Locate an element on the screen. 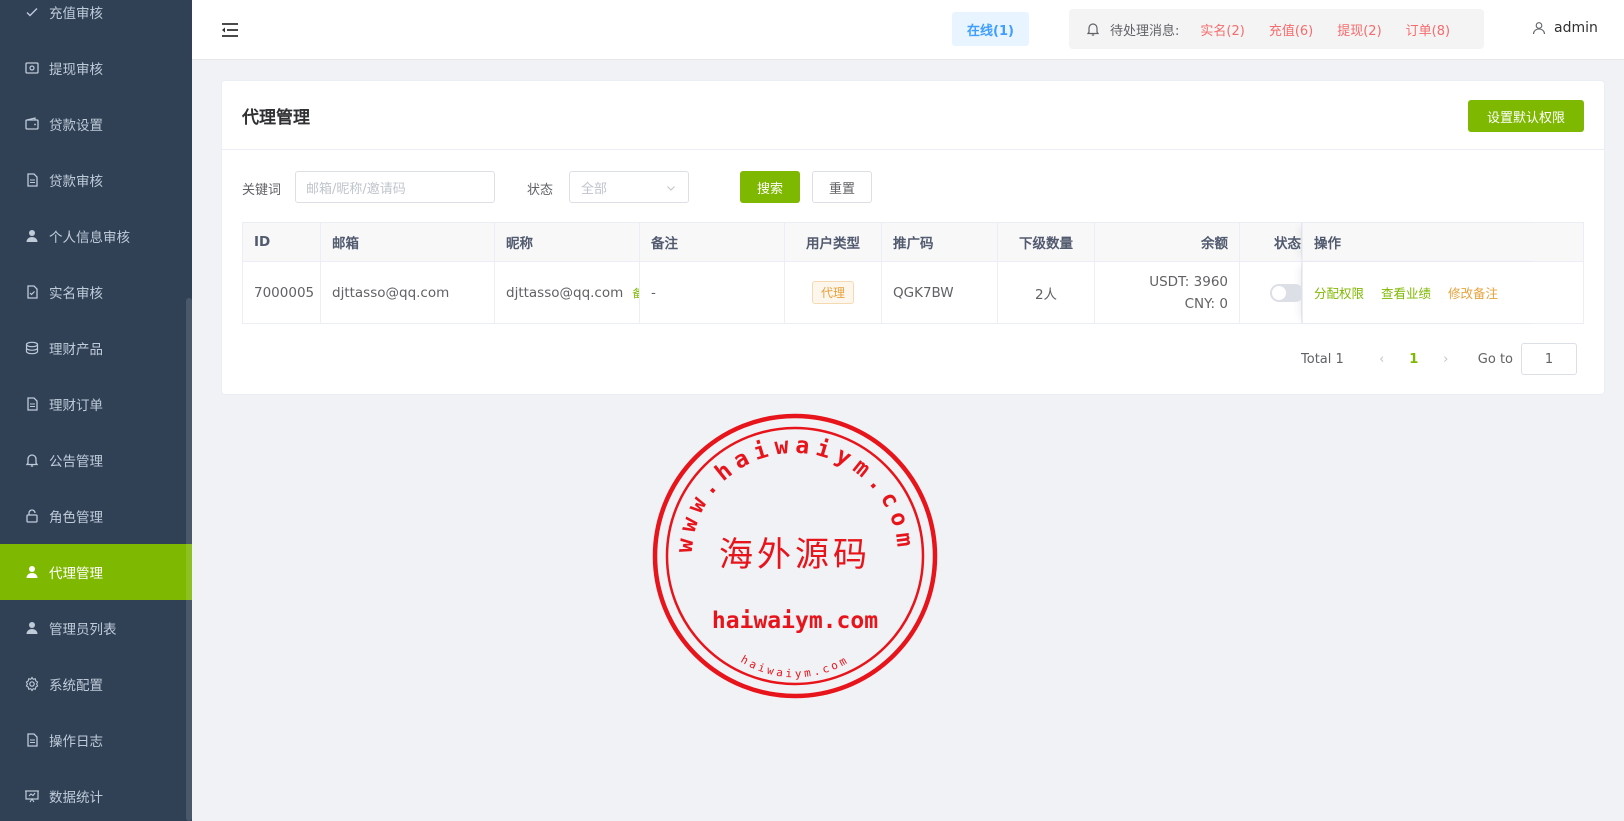  keyword-input: 邮箱/昵称/邀请码 is located at coordinates (395, 187).